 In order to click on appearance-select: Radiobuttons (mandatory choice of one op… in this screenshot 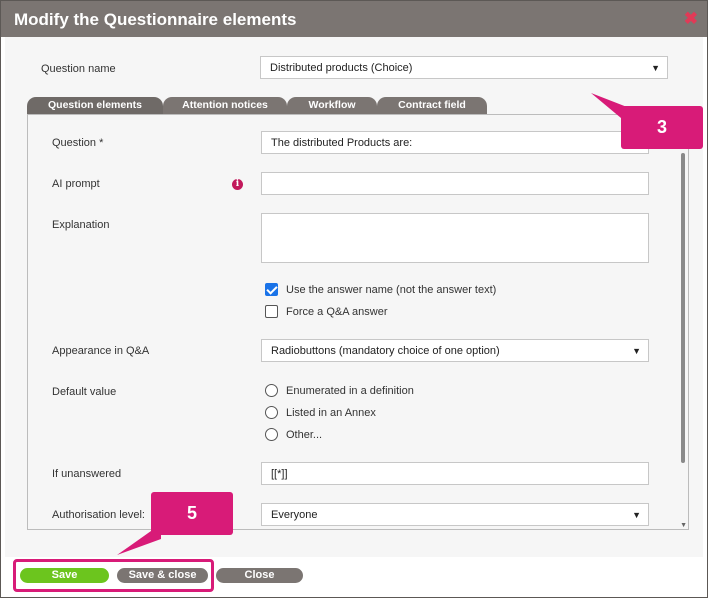, I will do `click(455, 350)`.